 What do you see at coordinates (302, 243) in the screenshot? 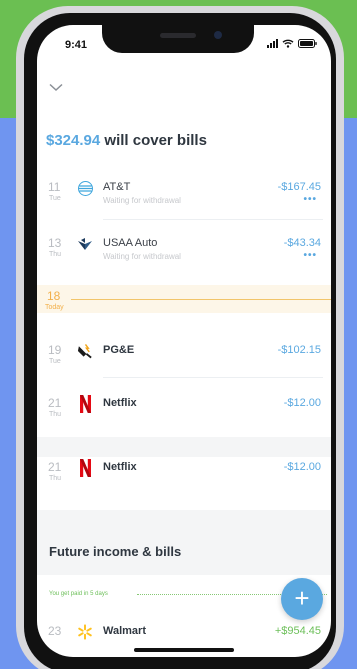
I see `list-item-amount: -$43.34` at bounding box center [302, 243].